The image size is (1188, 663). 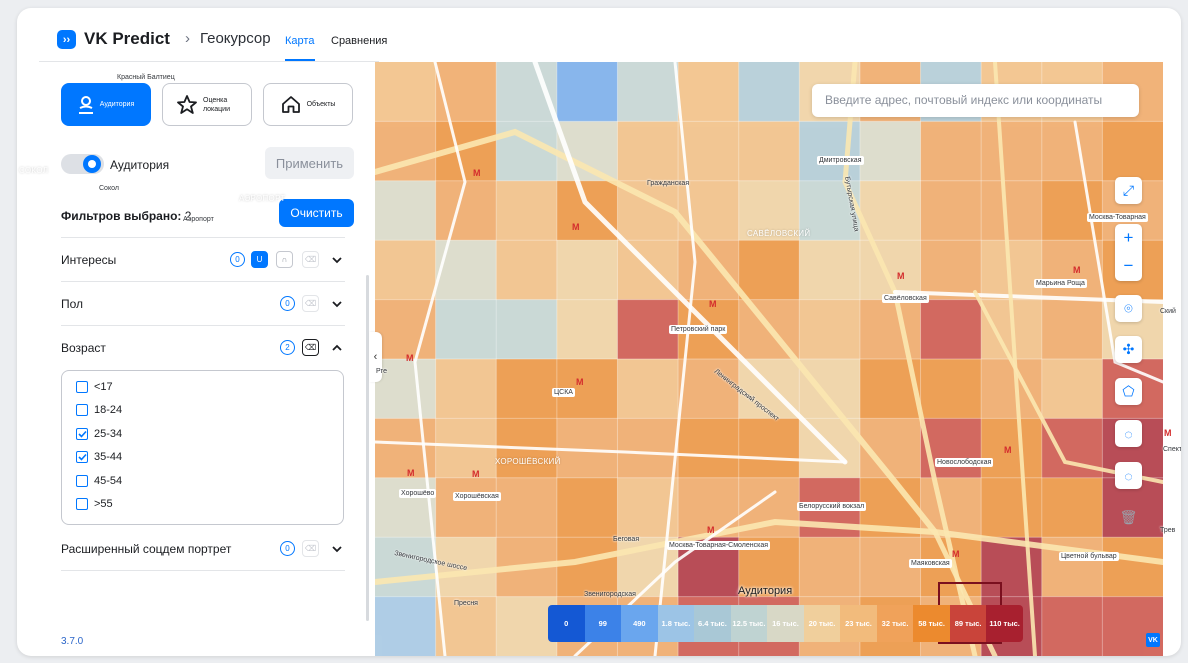 I want to click on clear-button: Очистить, so click(x=316, y=213).